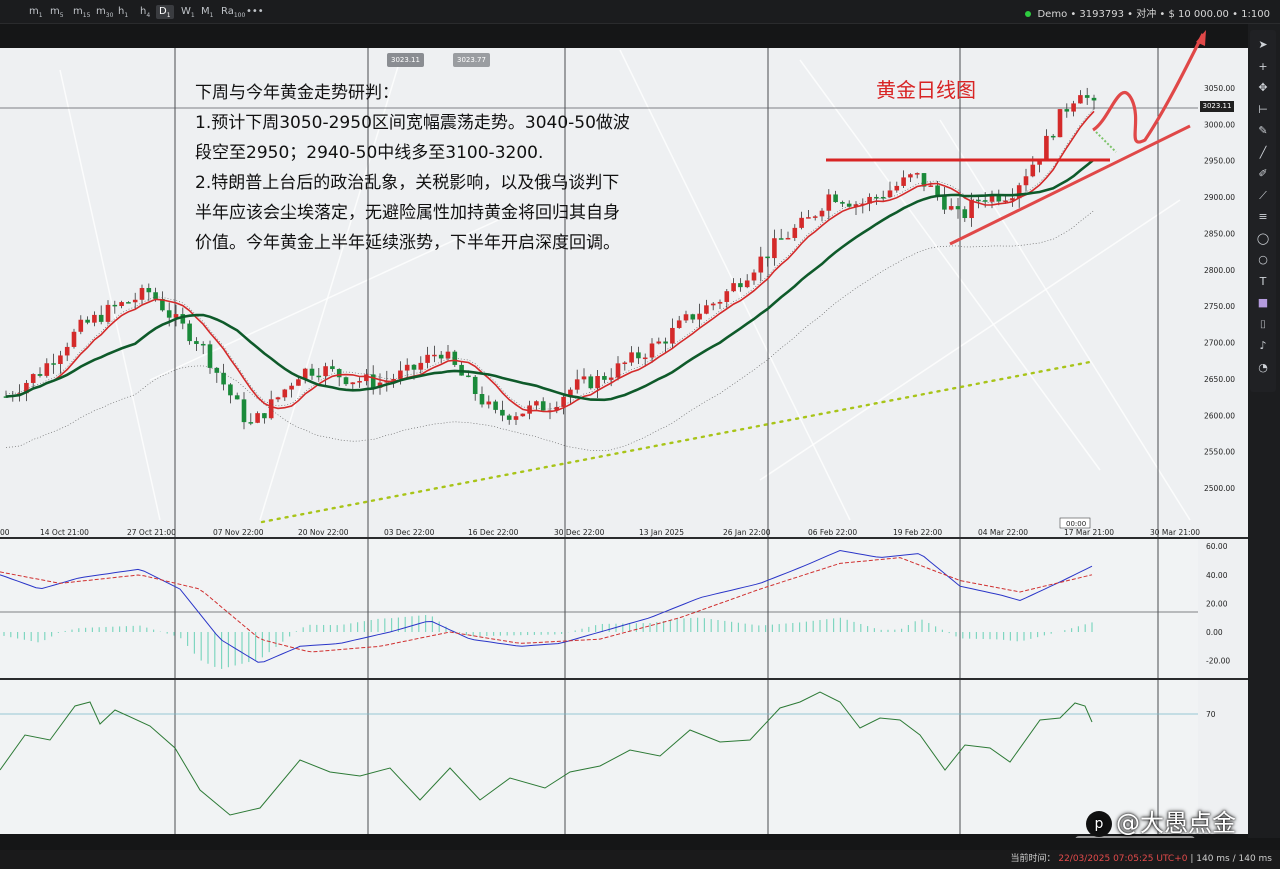 The image size is (1280, 869). I want to click on bid-price: 3023.11, so click(405, 60).